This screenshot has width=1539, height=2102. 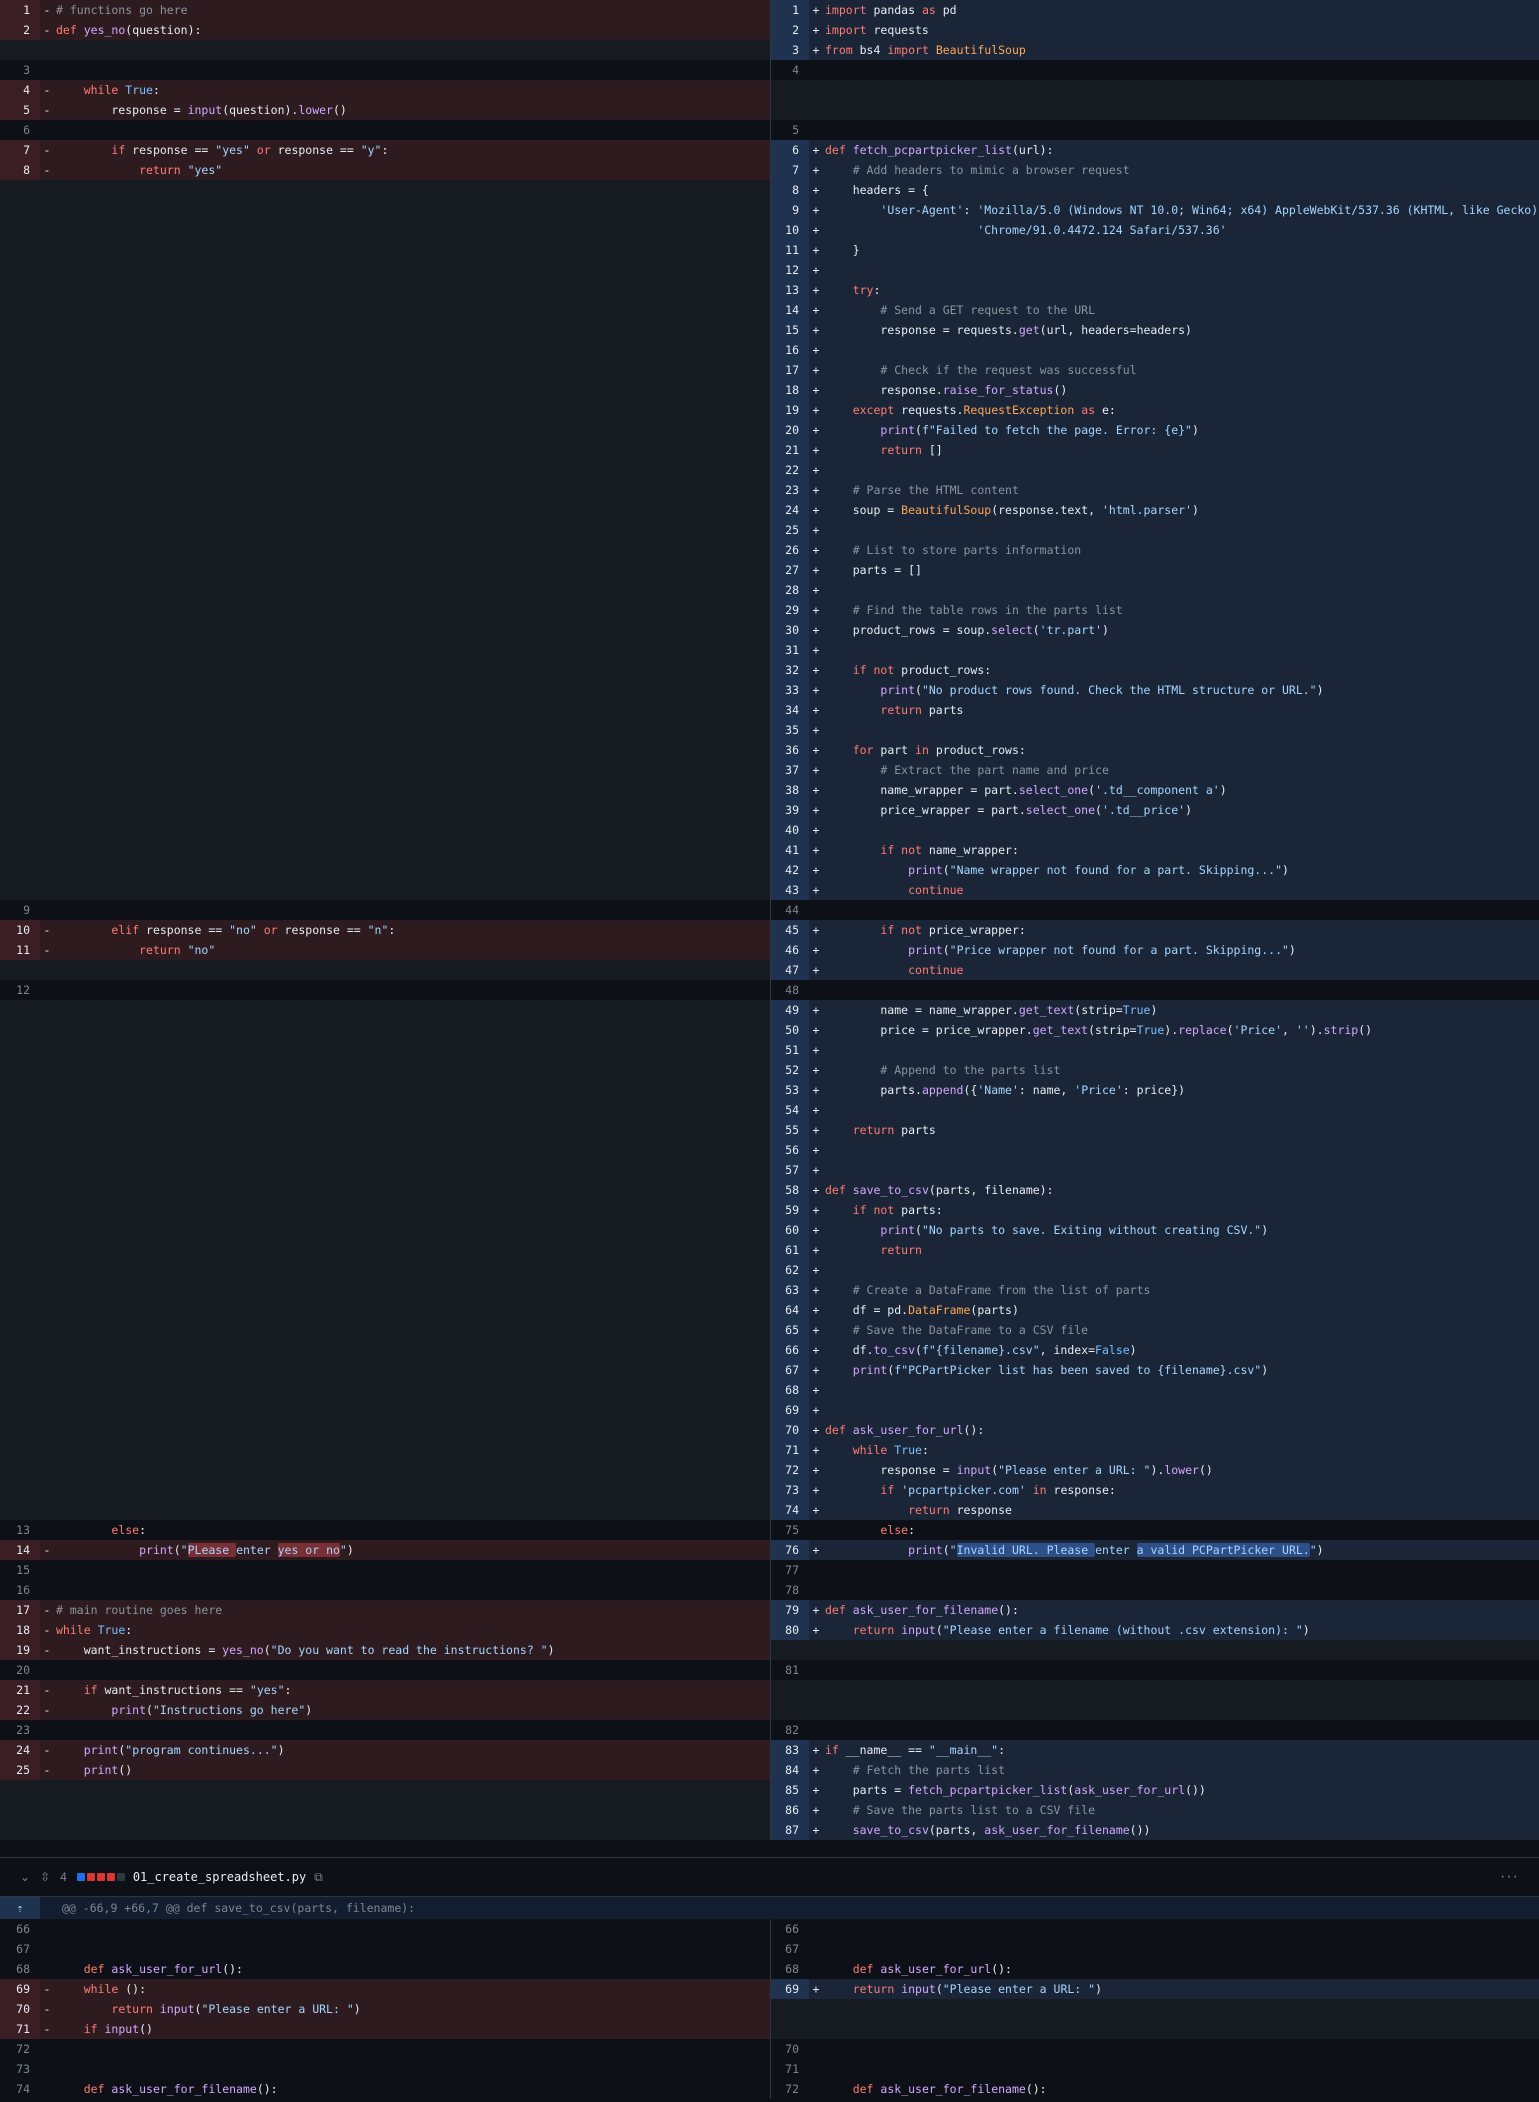 What do you see at coordinates (790, 1770) in the screenshot?
I see `line-number: 84` at bounding box center [790, 1770].